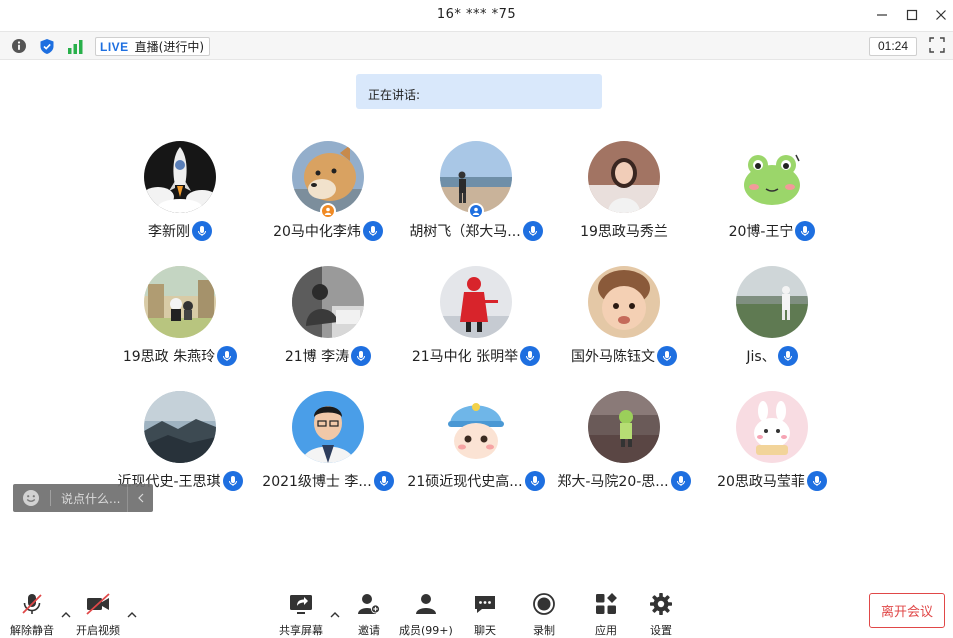 The height and width of the screenshot is (638, 953). Describe the element at coordinates (32, 630) in the screenshot. I see `unmute-label: 解除静音` at that location.